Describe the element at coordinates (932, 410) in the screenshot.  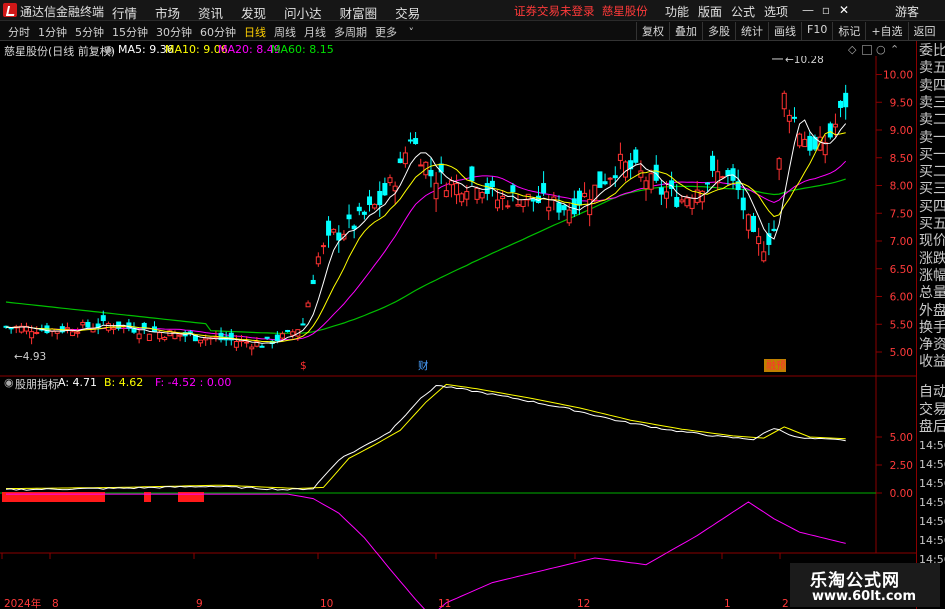
I see `trade-label: 交易` at that location.